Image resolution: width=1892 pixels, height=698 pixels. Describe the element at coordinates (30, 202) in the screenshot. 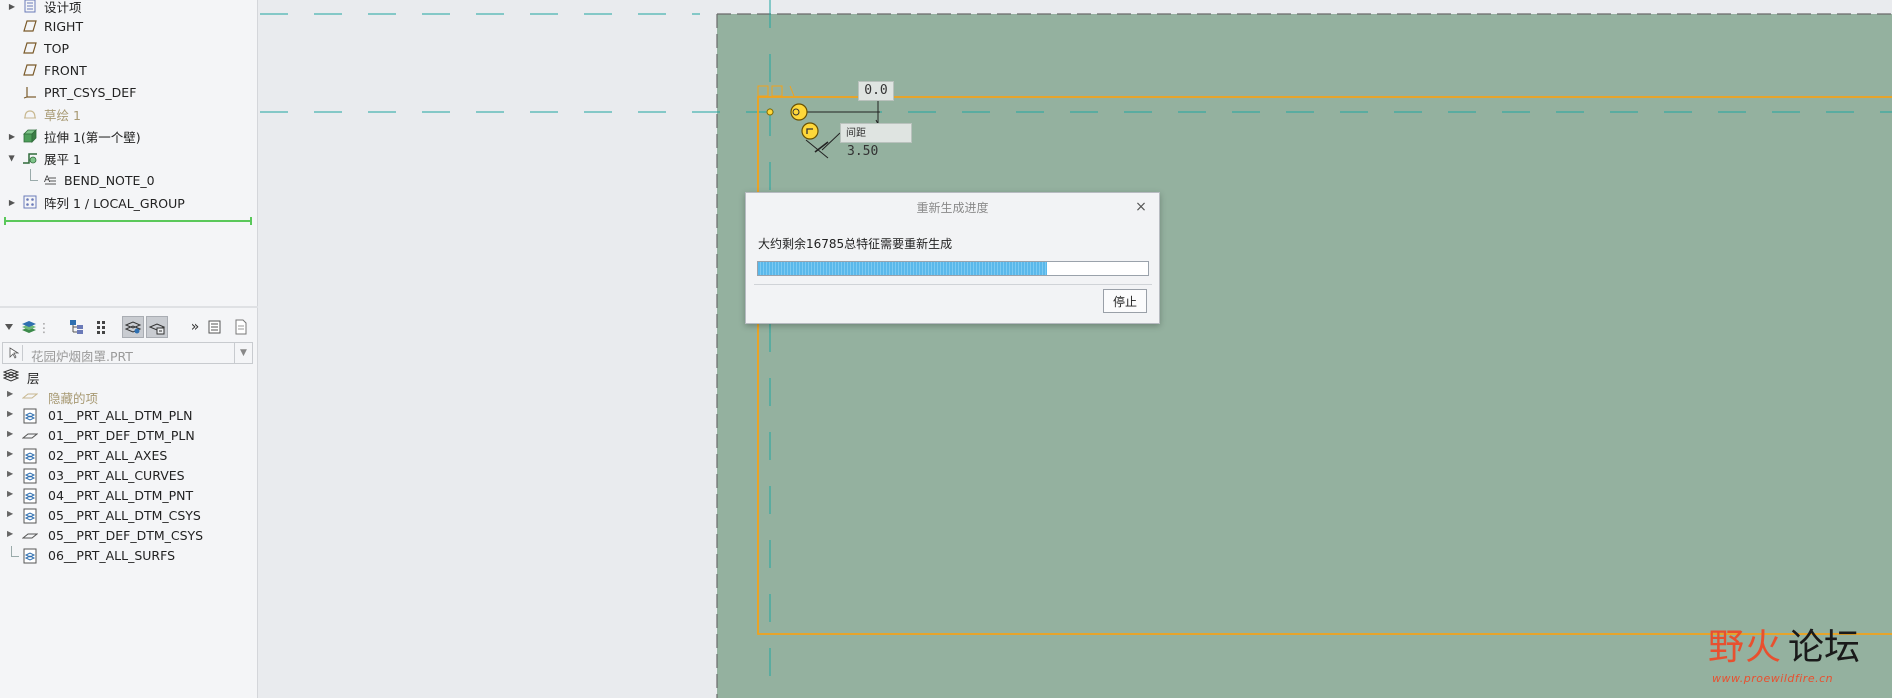

I see `pattern-icon` at that location.